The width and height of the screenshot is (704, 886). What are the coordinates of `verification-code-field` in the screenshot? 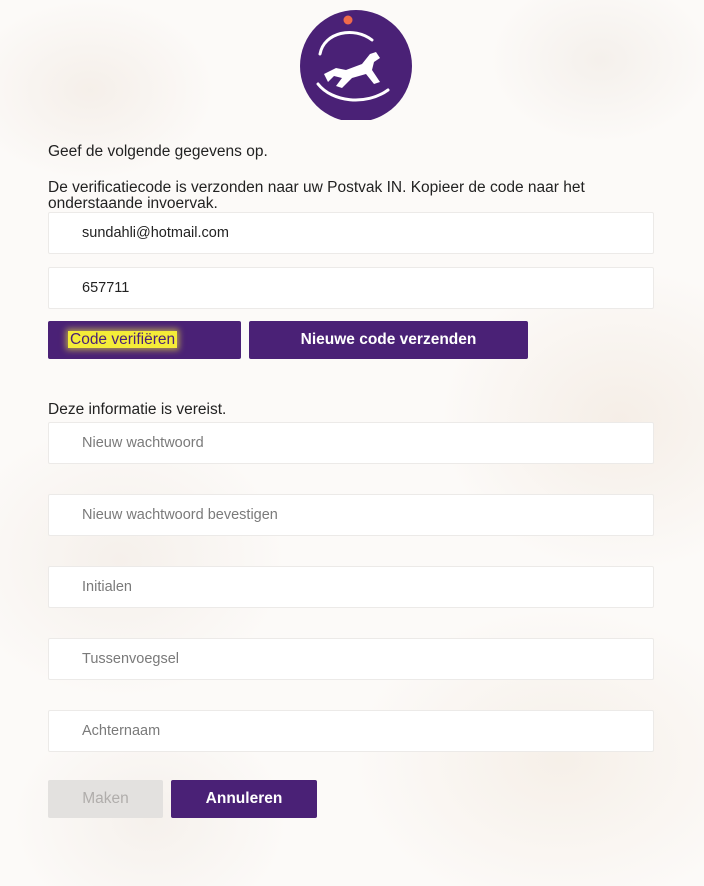 It's located at (351, 288).